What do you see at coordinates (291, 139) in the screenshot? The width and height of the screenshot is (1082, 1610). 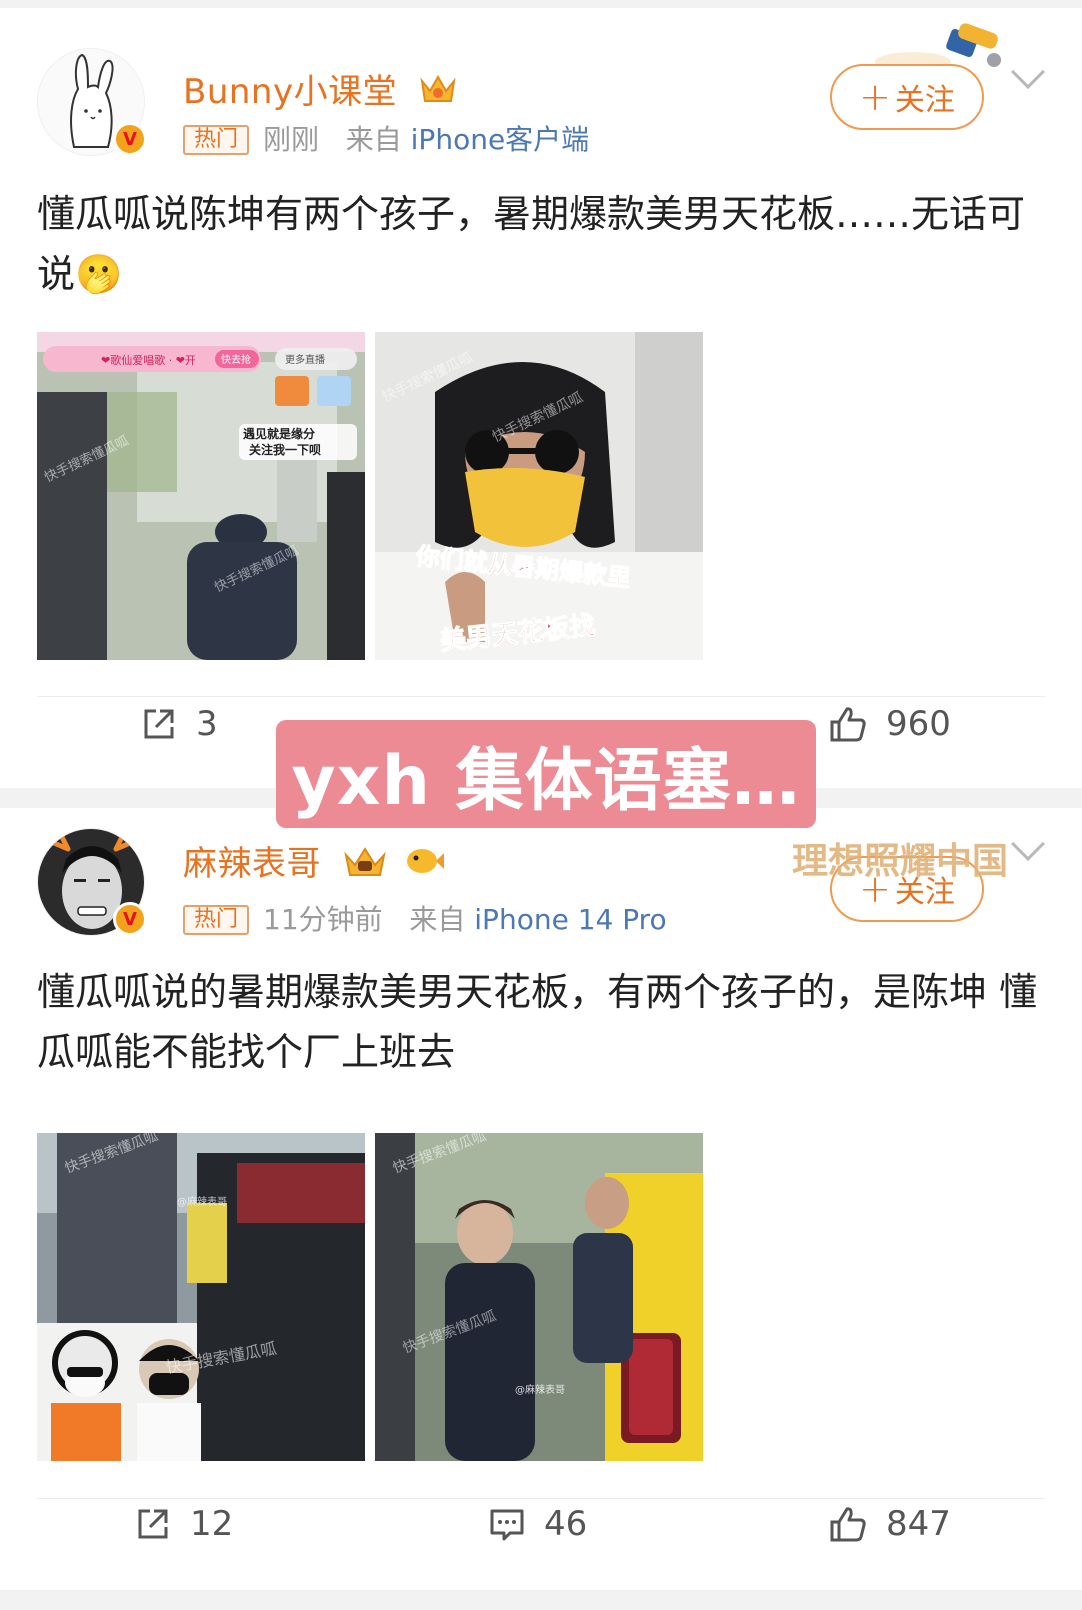 I see `post-time: 刚刚` at bounding box center [291, 139].